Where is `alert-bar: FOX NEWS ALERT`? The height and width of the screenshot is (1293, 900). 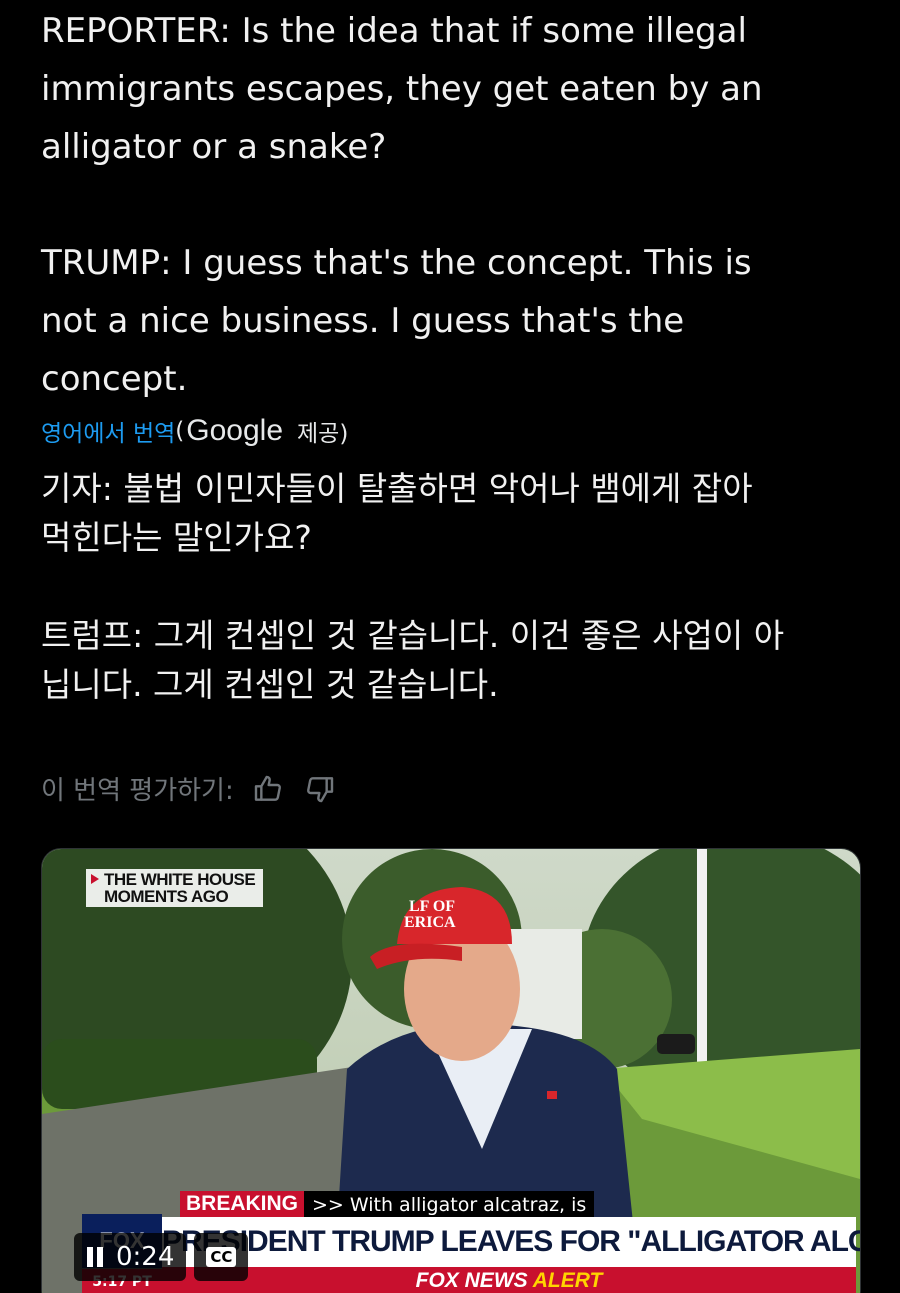 alert-bar: FOX NEWS ALERT is located at coordinates (509, 1280).